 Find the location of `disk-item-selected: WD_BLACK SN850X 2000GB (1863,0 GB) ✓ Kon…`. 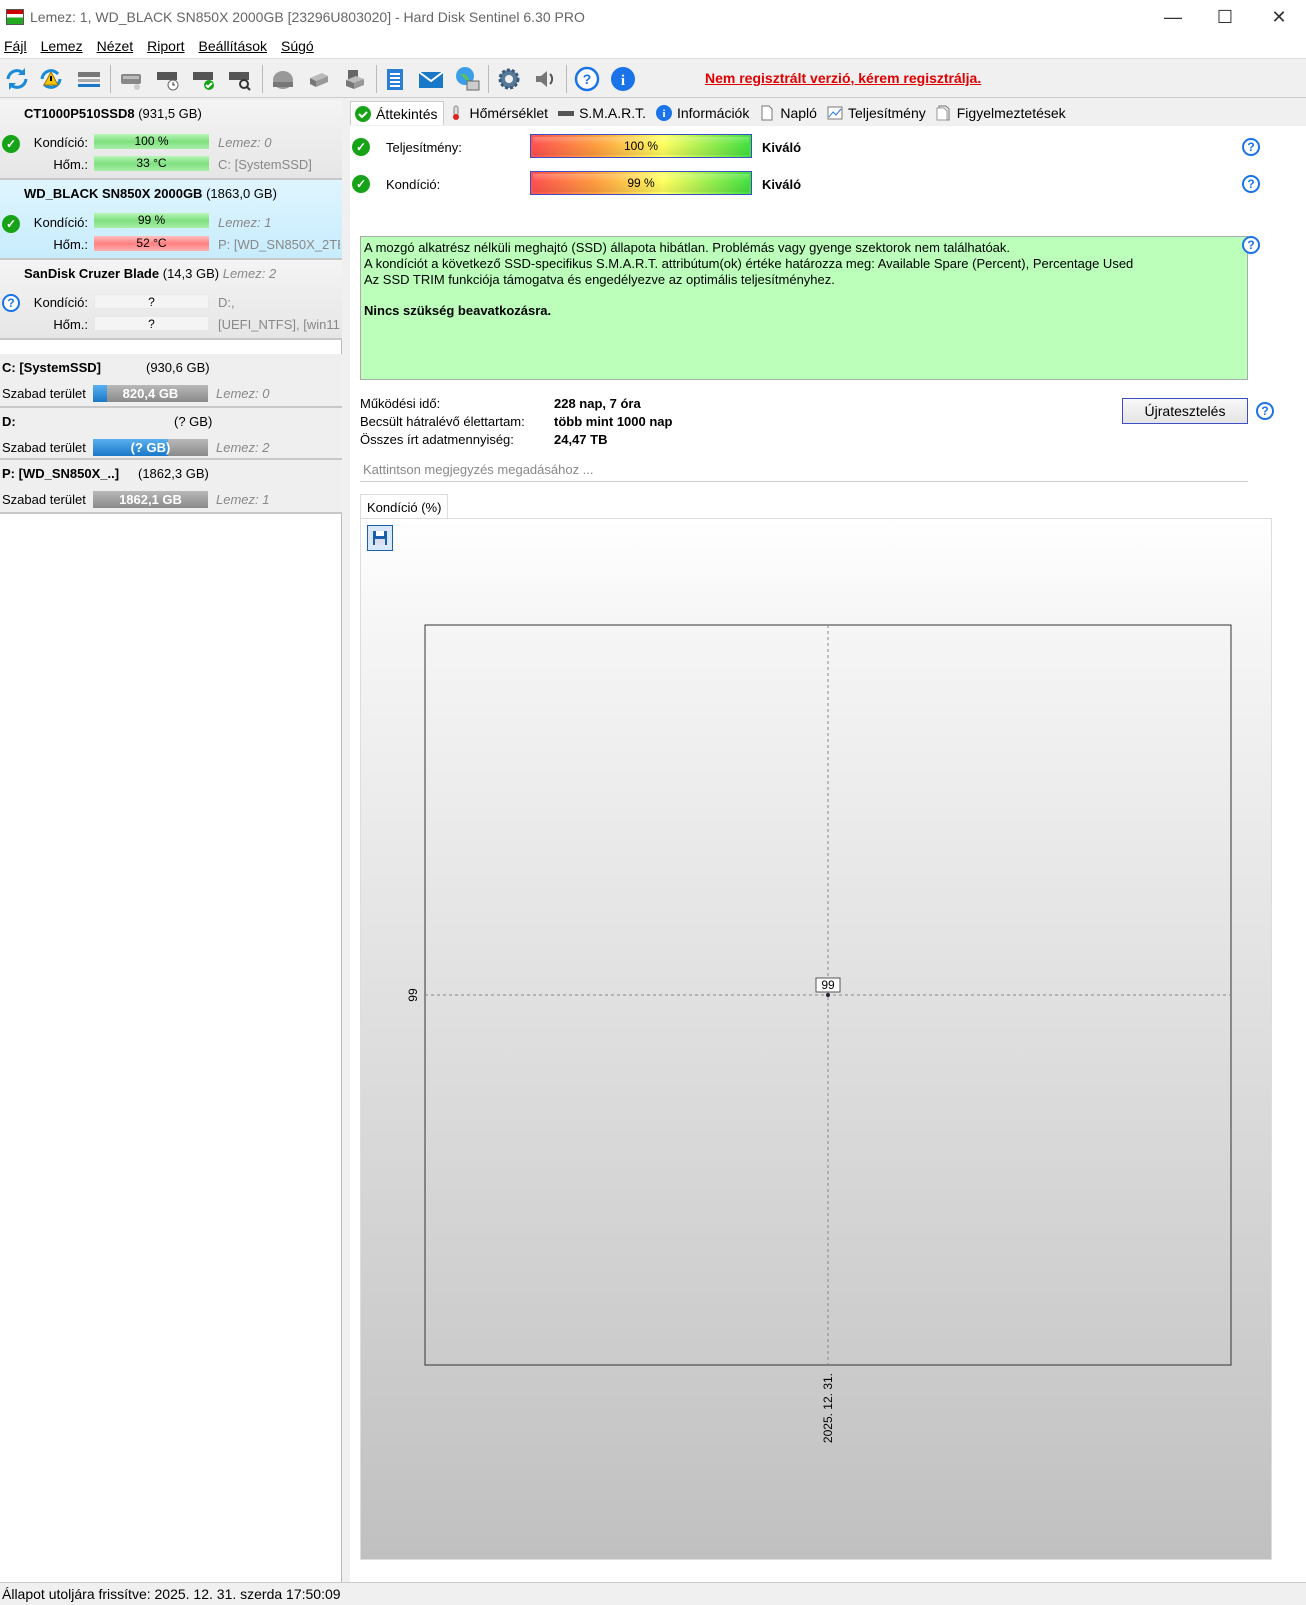

disk-item-selected: WD_BLACK SN850X 2000GB (1863,0 GB) ✓ Kon… is located at coordinates (171, 220).